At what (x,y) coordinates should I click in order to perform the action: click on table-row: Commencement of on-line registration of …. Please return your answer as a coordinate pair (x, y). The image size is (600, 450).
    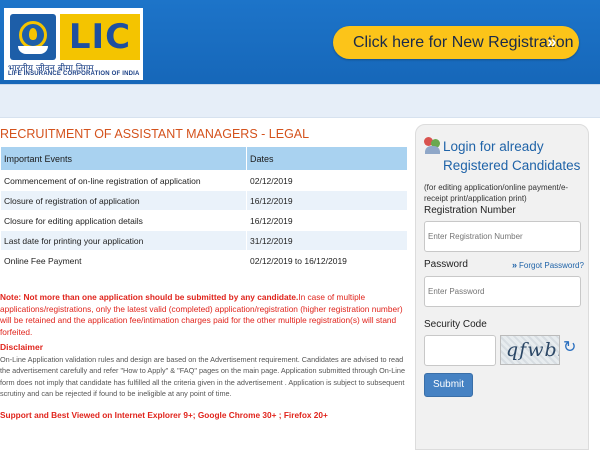
    Looking at the image, I should click on (204, 180).